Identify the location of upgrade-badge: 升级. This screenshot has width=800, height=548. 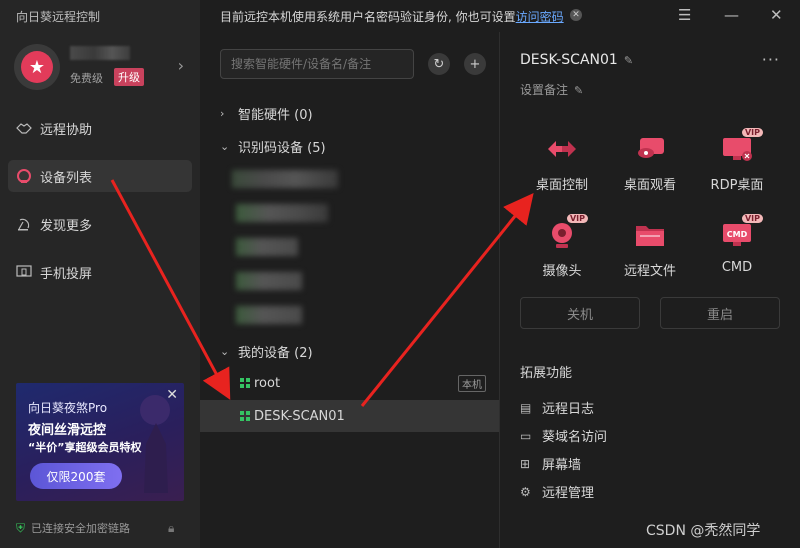
(129, 77).